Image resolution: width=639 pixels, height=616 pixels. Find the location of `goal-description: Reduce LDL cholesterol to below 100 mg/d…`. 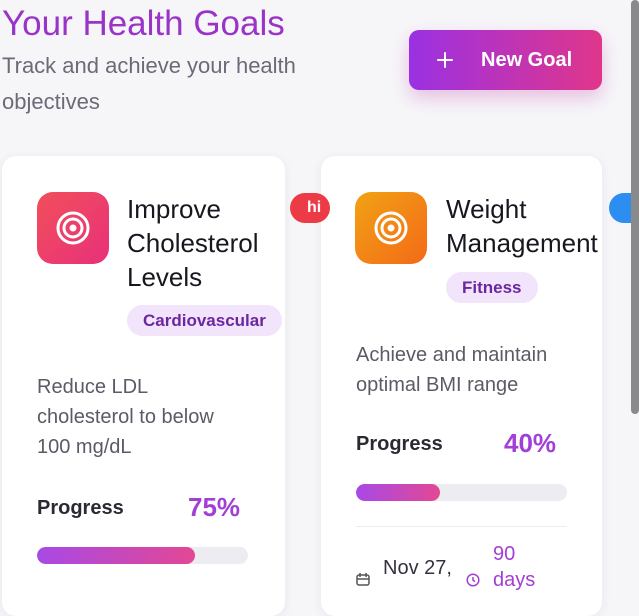

goal-description: Reduce LDL cholesterol to below 100 mg/d… is located at coordinates (125, 417).